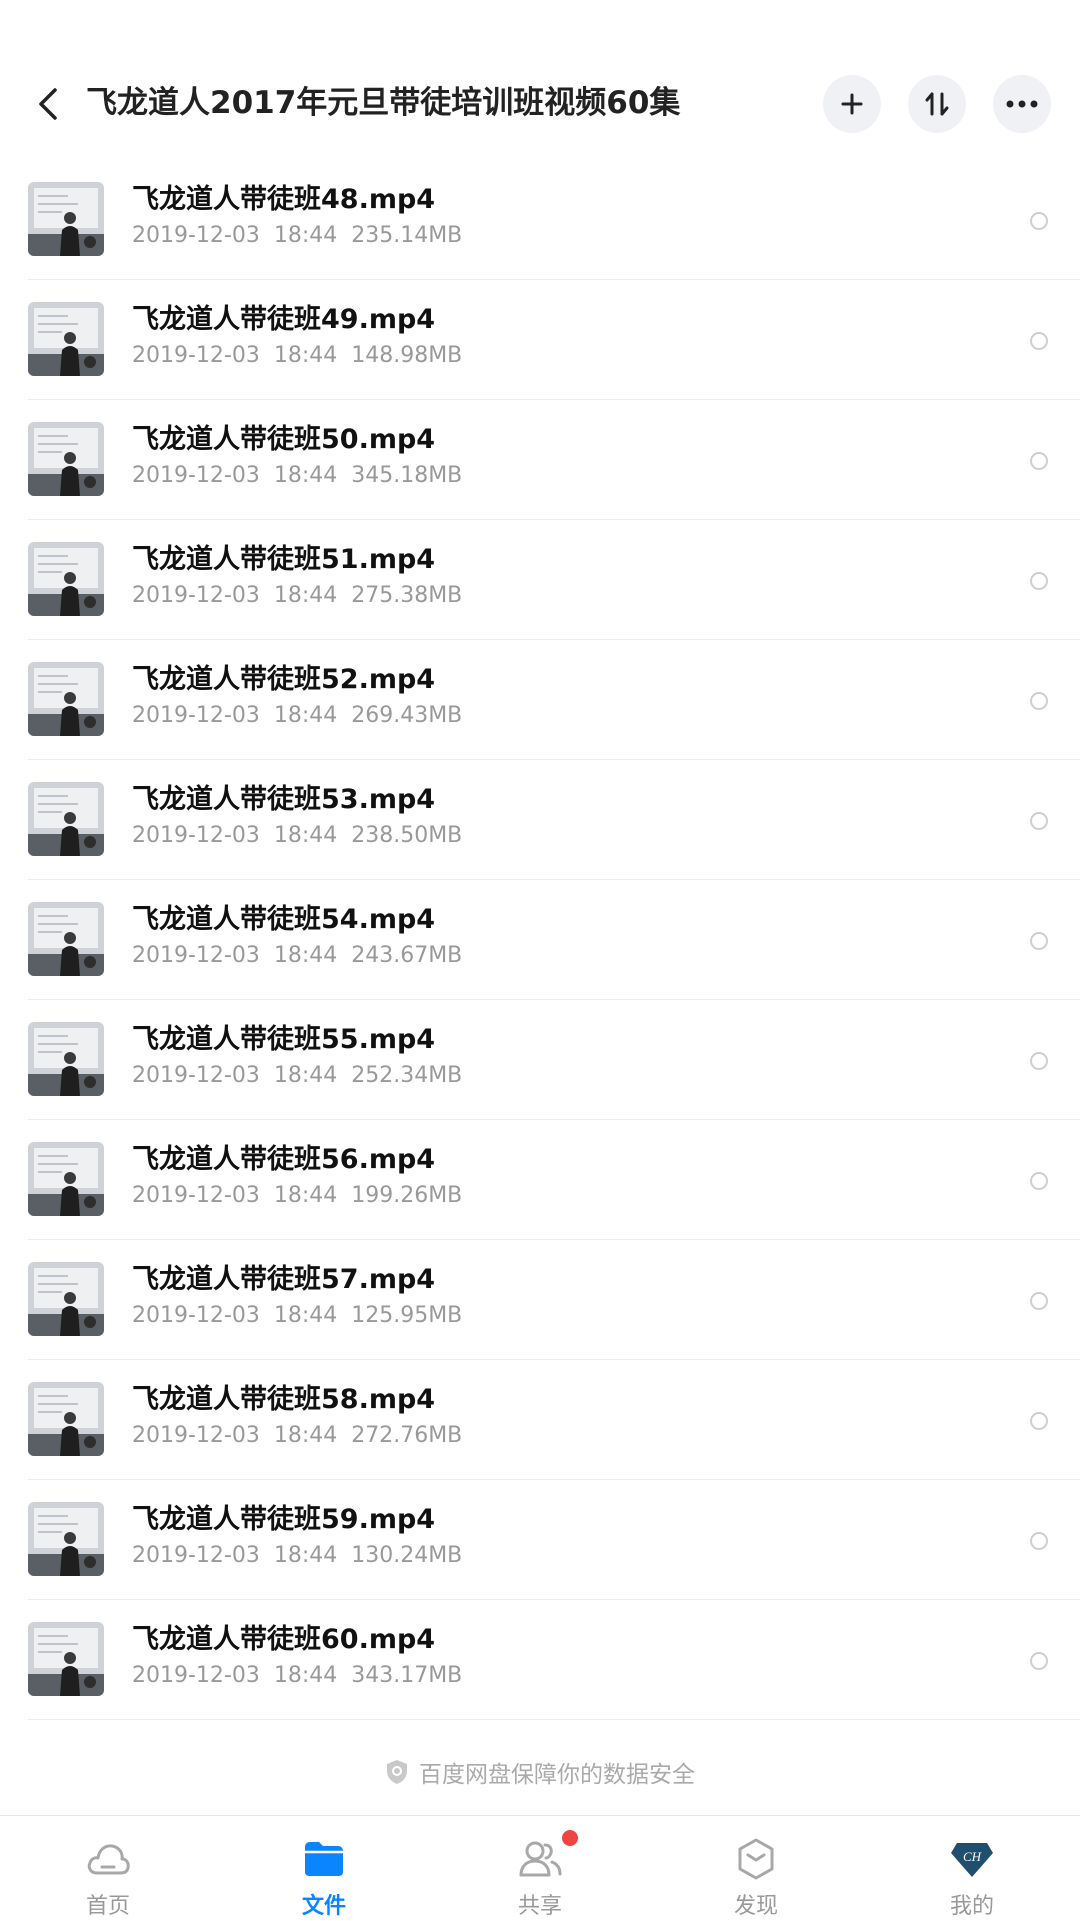 This screenshot has width=1080, height=1921. I want to click on file-meta: 2019-12-03 18:44 199.26MB, so click(297, 1195).